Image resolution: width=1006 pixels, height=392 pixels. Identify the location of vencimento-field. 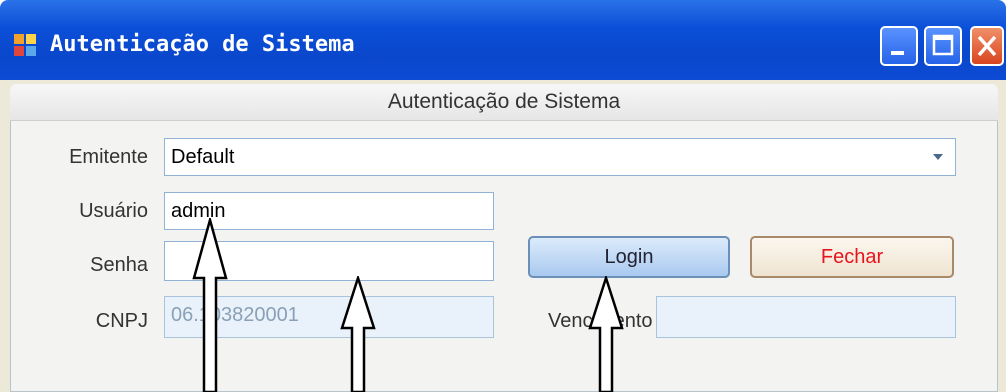
(806, 317).